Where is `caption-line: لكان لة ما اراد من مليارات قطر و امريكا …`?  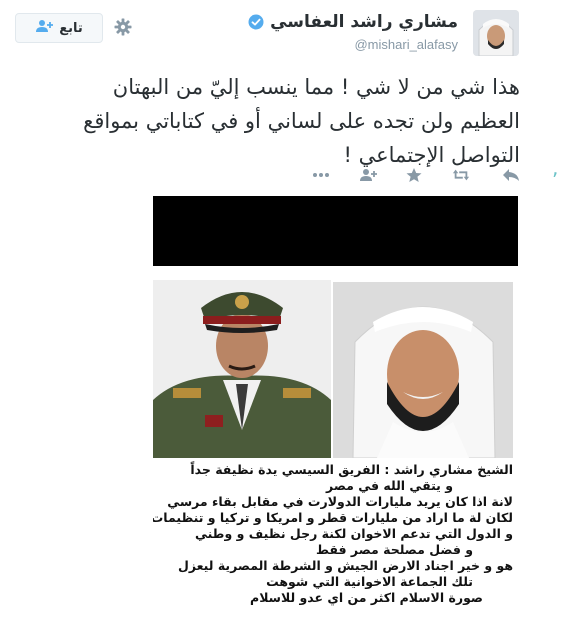
caption-line: لكان لة ما اراد من مليارات قطر و امريكا … is located at coordinates (333, 517).